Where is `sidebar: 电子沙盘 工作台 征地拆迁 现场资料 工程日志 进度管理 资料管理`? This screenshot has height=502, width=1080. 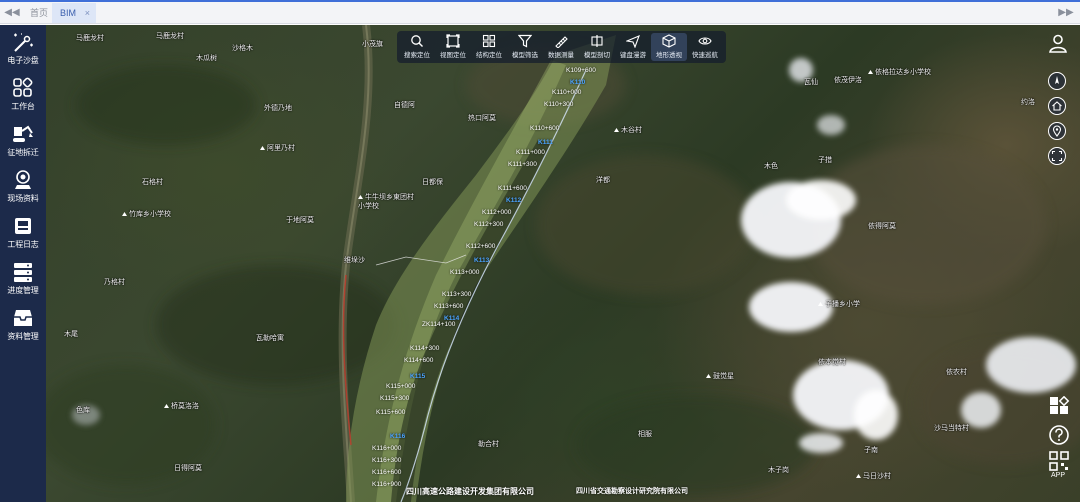 sidebar: 电子沙盘 工作台 征地拆迁 现场资料 工程日志 进度管理 资料管理 is located at coordinates (23, 263).